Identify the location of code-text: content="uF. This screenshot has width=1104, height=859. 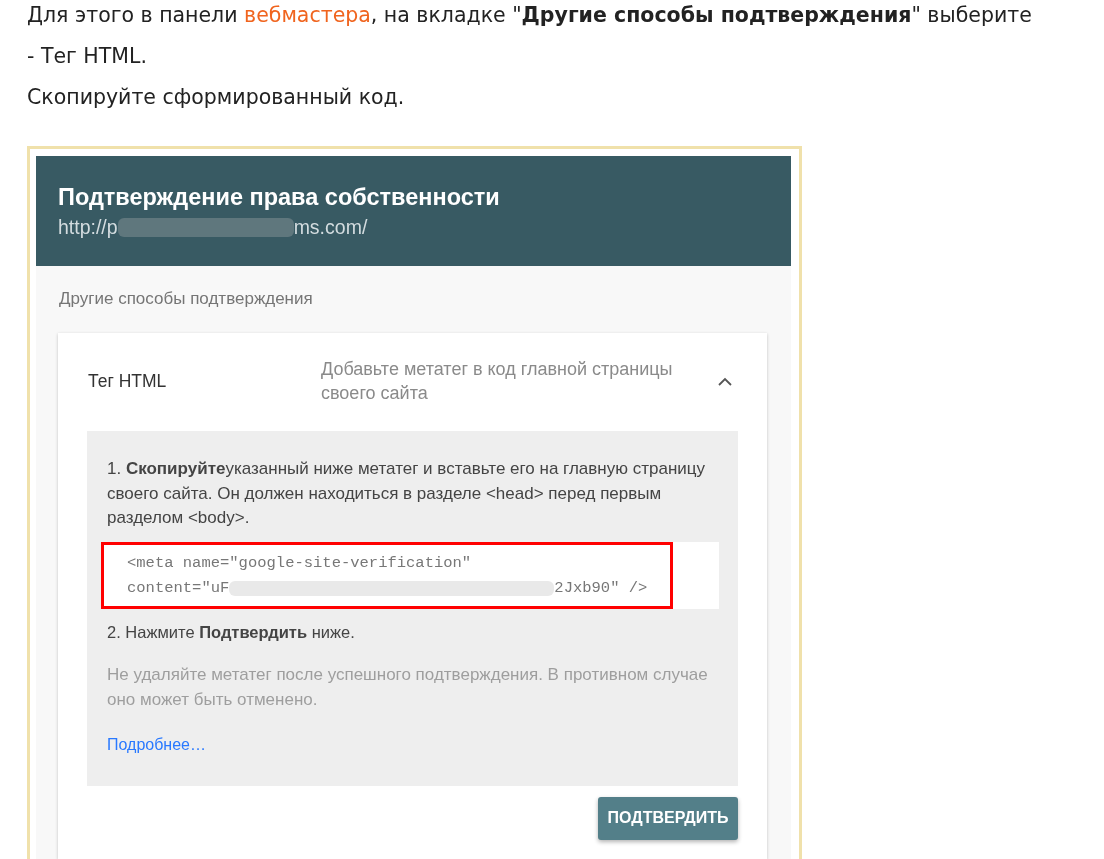
(178, 588).